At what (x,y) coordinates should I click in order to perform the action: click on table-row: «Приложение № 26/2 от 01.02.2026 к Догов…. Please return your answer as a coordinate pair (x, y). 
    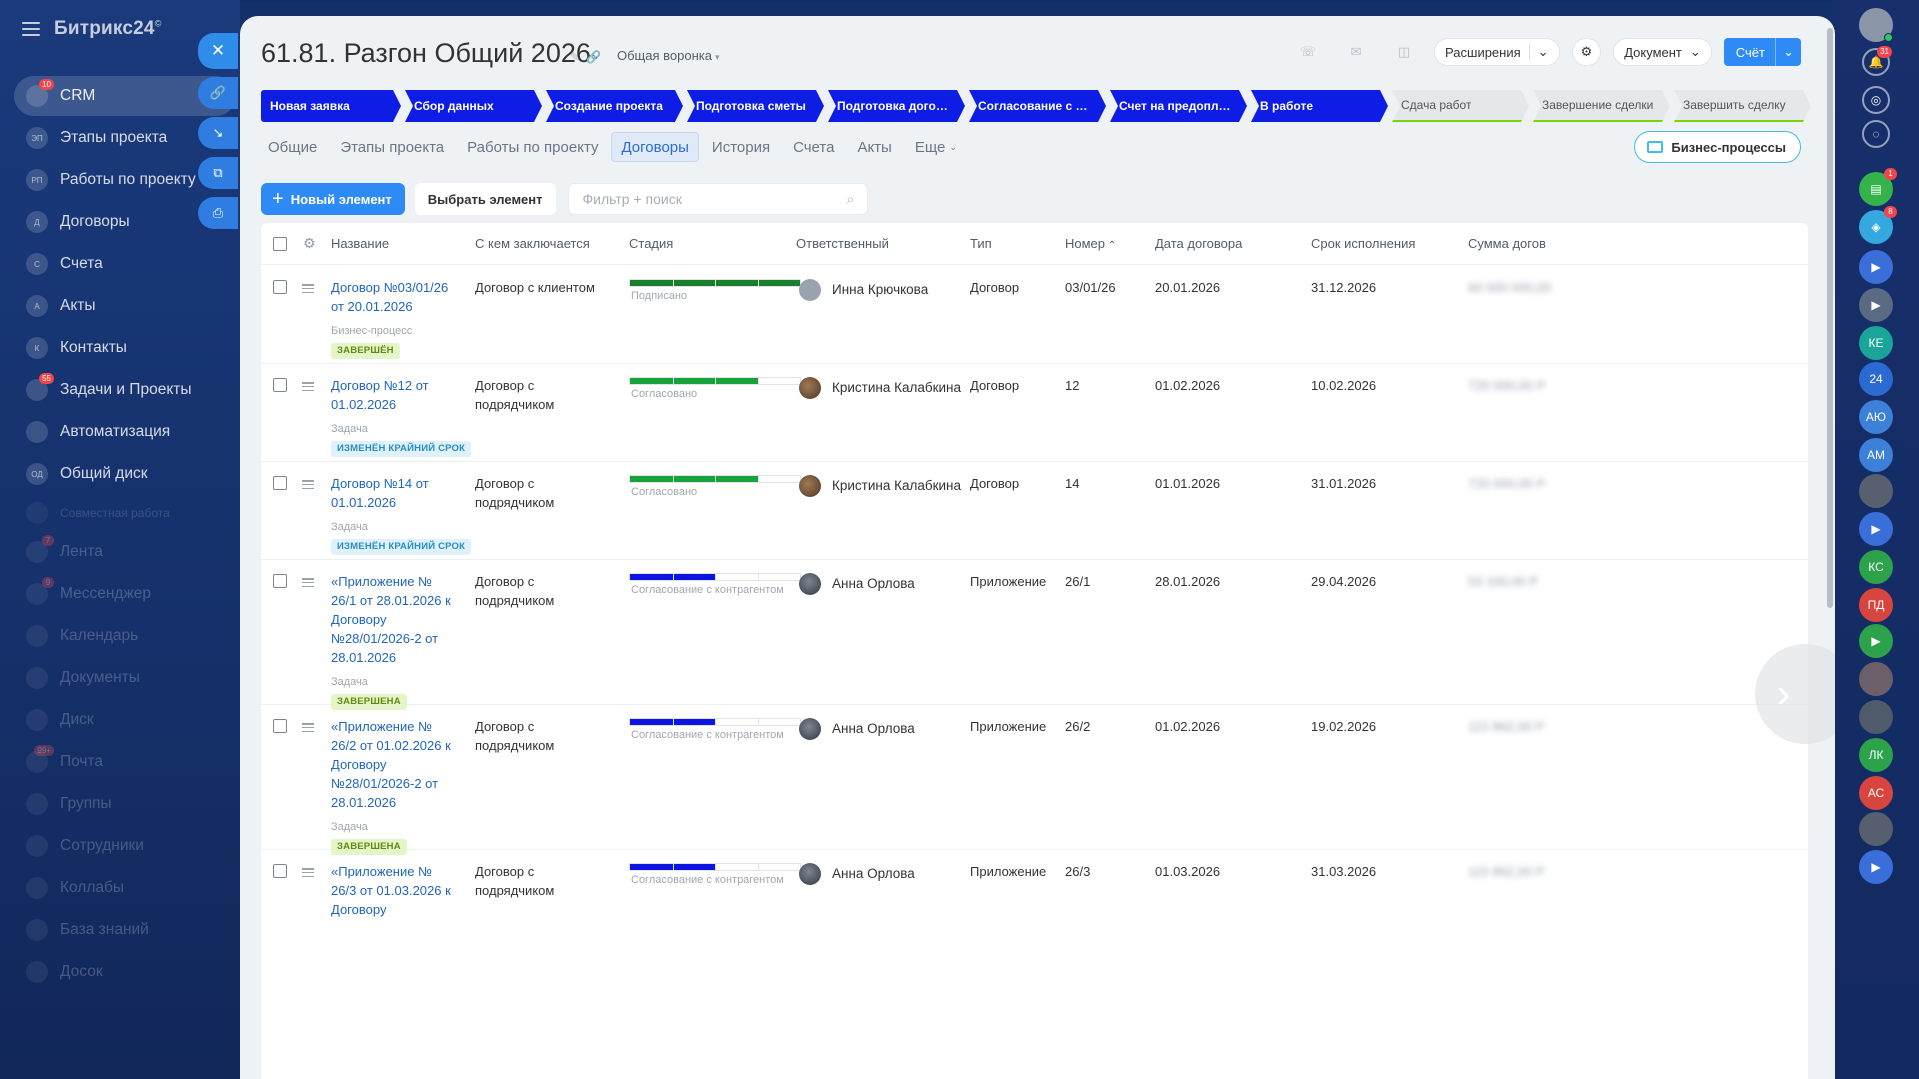
    Looking at the image, I should click on (1034, 780).